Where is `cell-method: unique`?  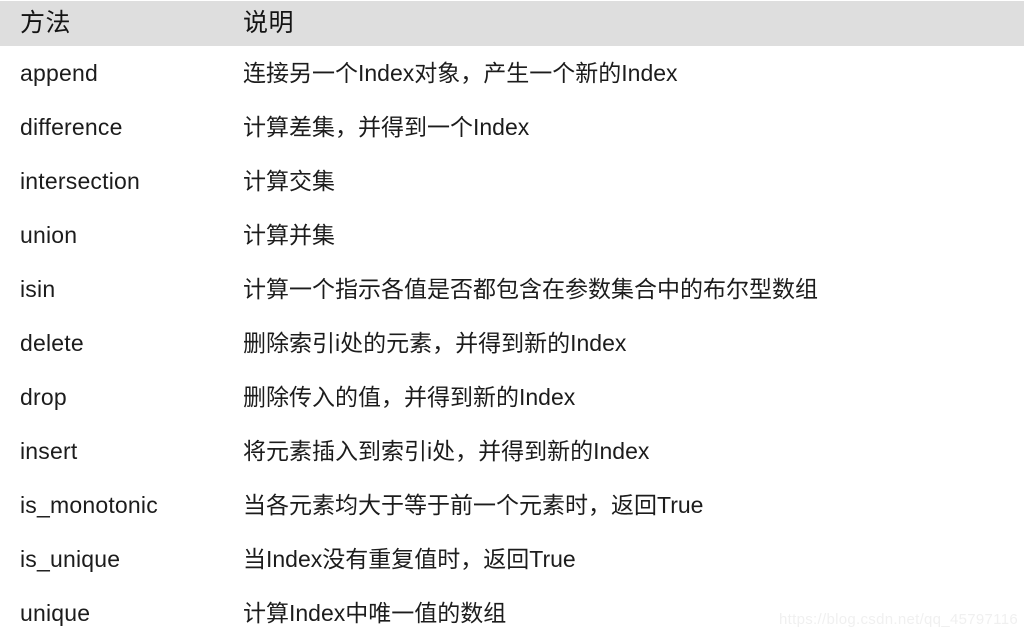
cell-method: unique is located at coordinates (55, 613).